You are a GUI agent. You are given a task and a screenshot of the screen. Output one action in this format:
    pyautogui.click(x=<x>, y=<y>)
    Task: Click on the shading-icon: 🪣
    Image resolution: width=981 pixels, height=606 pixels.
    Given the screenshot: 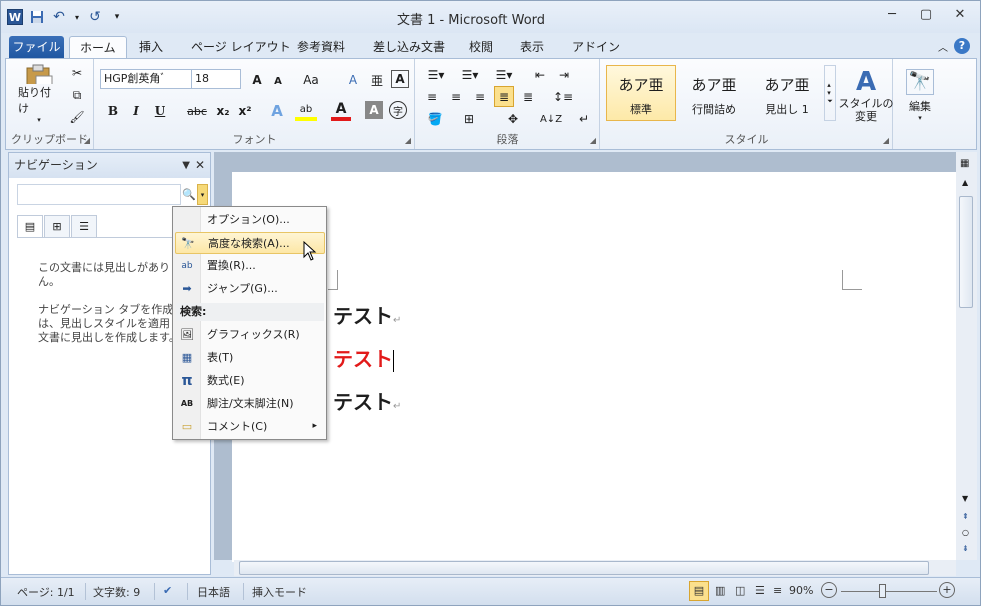 What is the action you would take?
    pyautogui.click(x=435, y=119)
    